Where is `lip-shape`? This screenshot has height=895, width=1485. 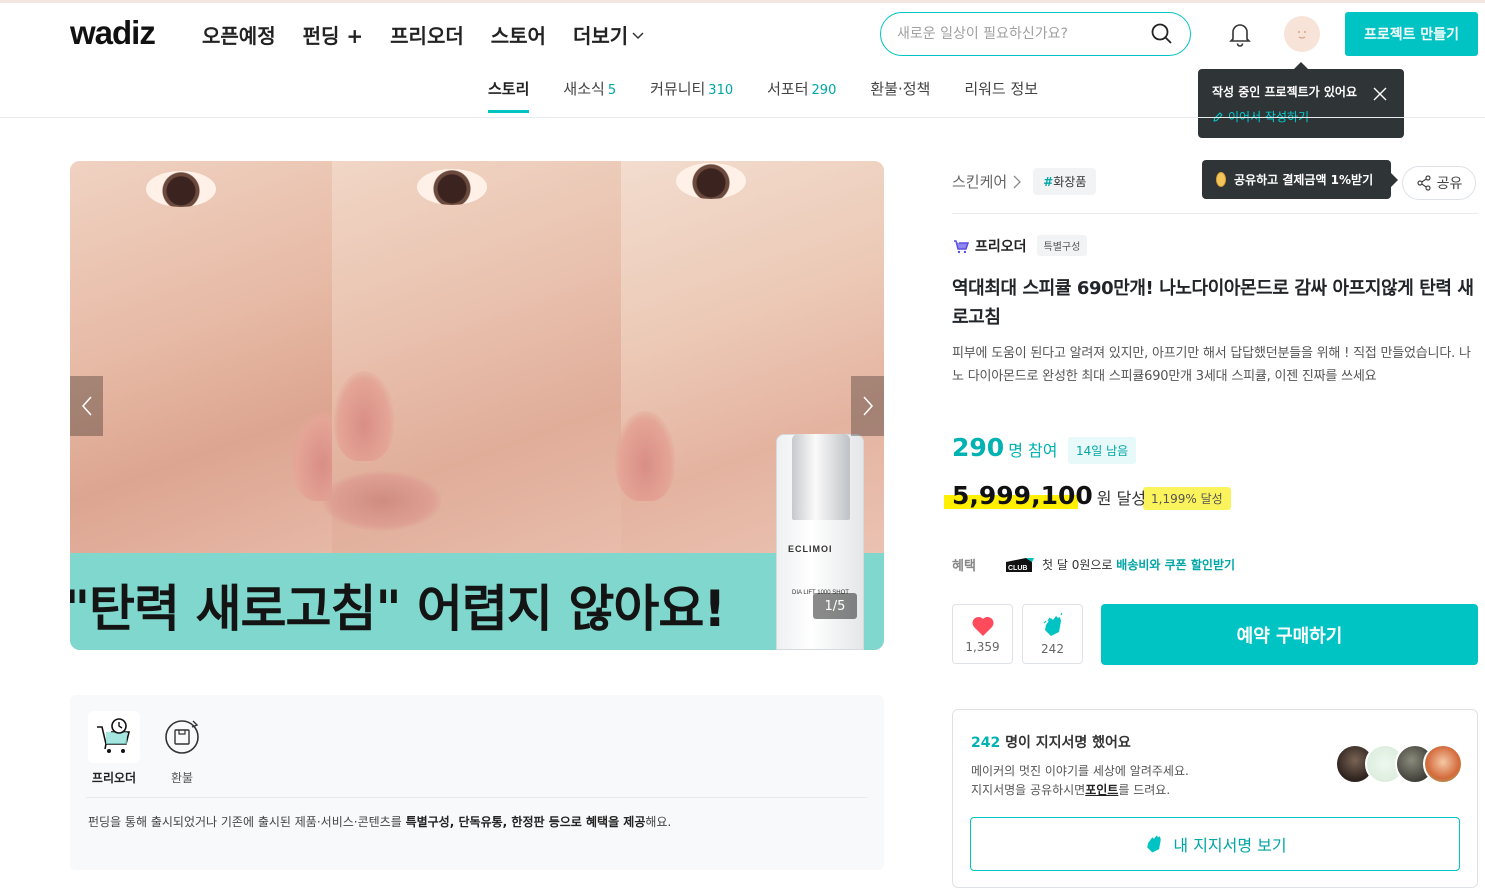 lip-shape is located at coordinates (382, 501).